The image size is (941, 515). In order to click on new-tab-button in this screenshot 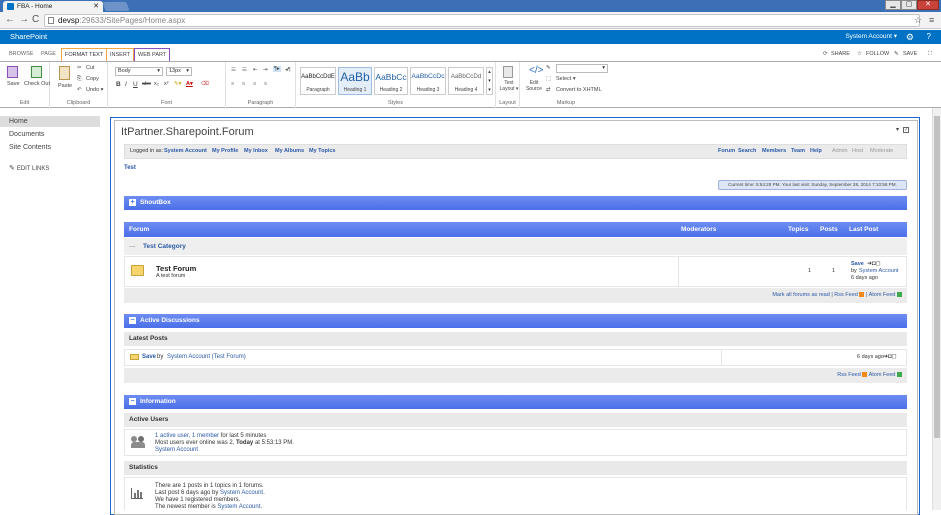, I will do `click(116, 6)`.